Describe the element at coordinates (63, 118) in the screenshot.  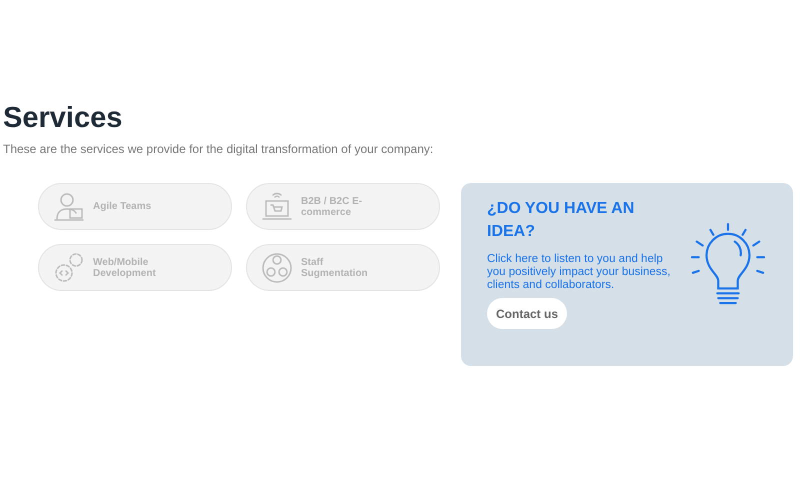
I see `section-title: Services` at that location.